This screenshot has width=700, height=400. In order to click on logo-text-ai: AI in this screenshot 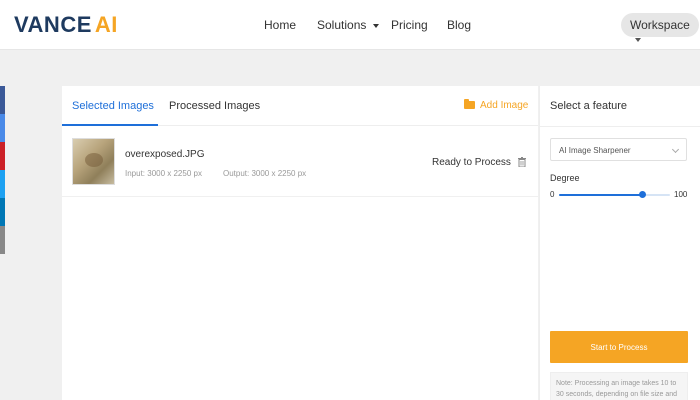, I will do `click(106, 24)`.